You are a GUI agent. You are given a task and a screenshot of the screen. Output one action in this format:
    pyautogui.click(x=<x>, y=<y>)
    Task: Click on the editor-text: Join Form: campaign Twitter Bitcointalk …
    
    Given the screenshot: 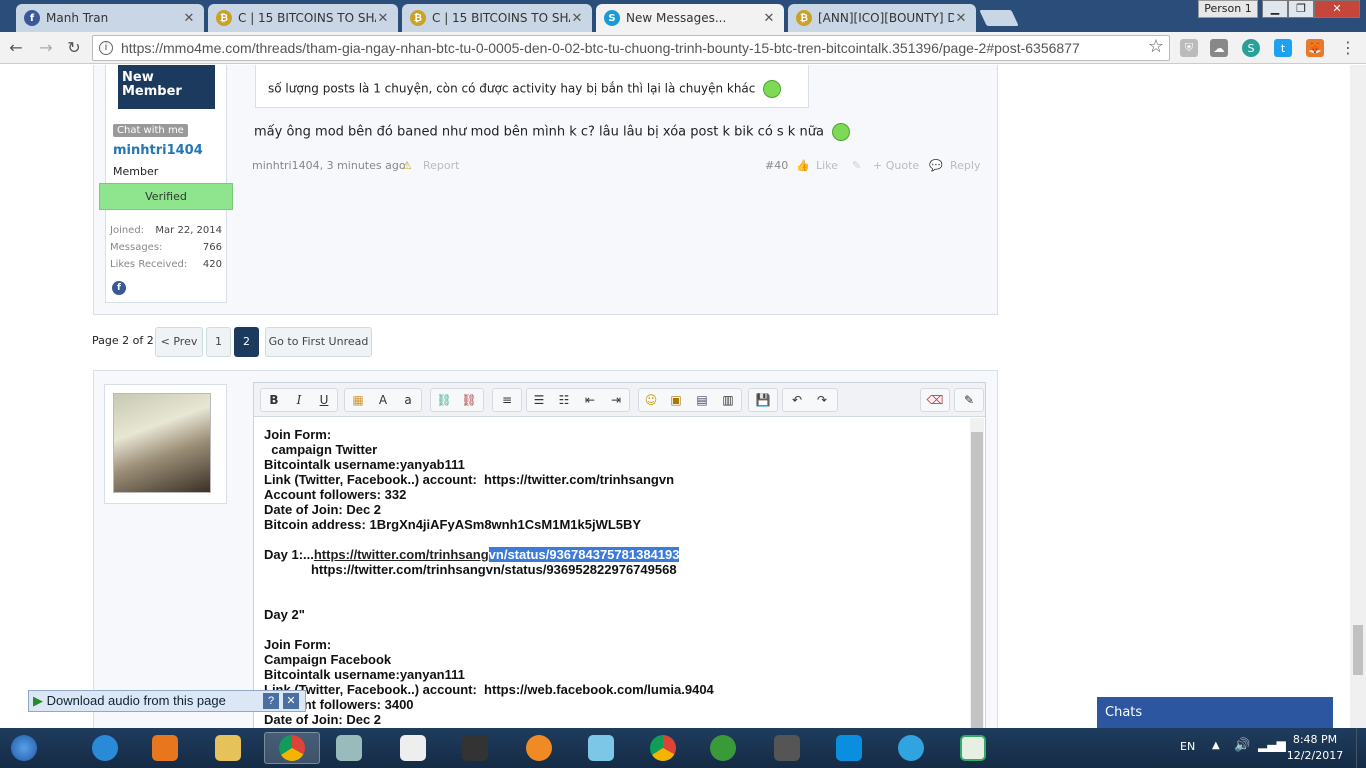 What is the action you would take?
    pyautogui.click(x=489, y=577)
    